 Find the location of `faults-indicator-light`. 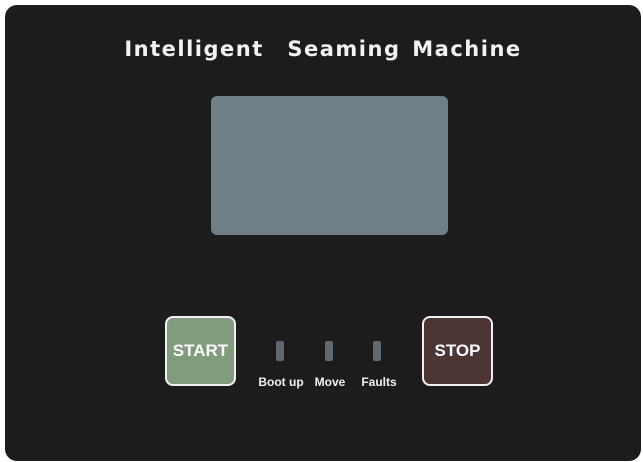

faults-indicator-light is located at coordinates (377, 351).